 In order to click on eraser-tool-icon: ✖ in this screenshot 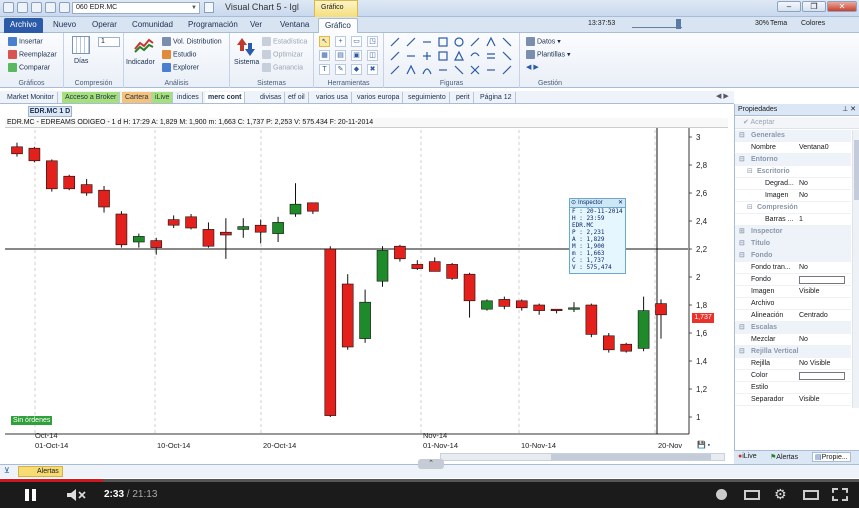, I will do `click(372, 69)`.